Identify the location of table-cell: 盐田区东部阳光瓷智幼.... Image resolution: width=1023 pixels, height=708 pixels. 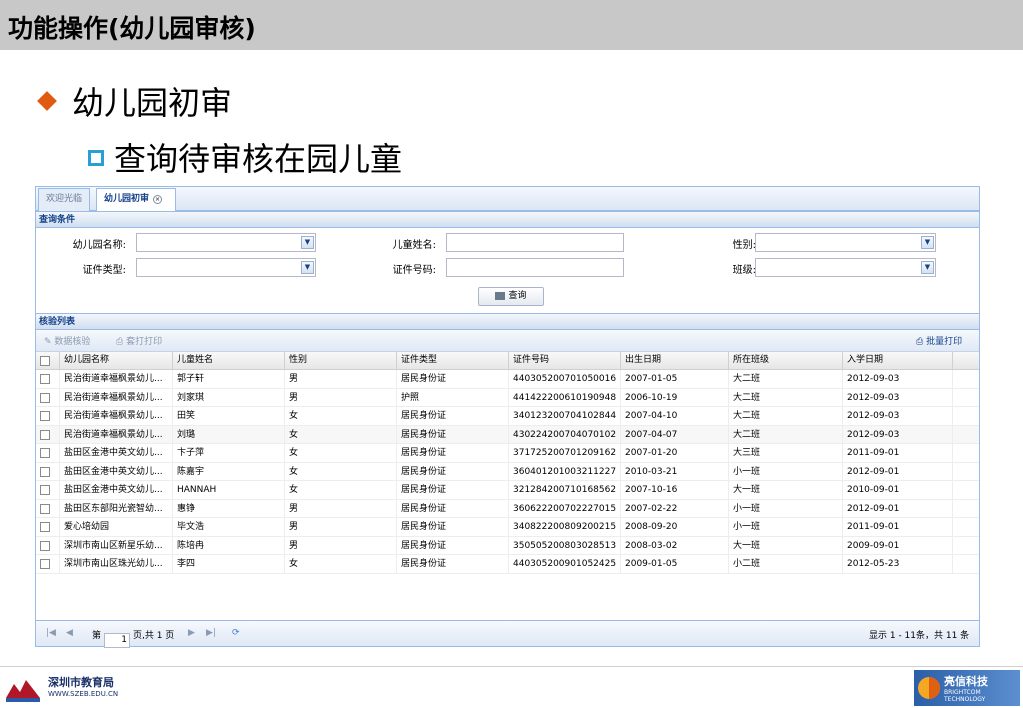
(116, 508).